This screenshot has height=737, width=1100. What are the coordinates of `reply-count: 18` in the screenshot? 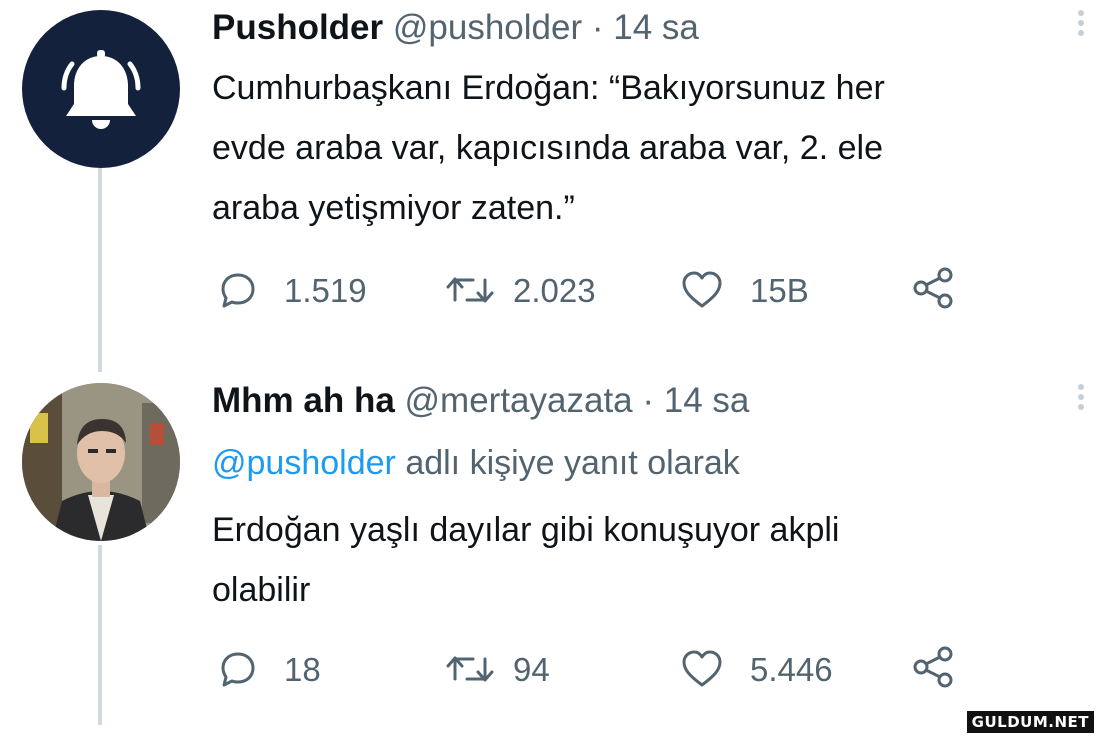 It's located at (302, 669).